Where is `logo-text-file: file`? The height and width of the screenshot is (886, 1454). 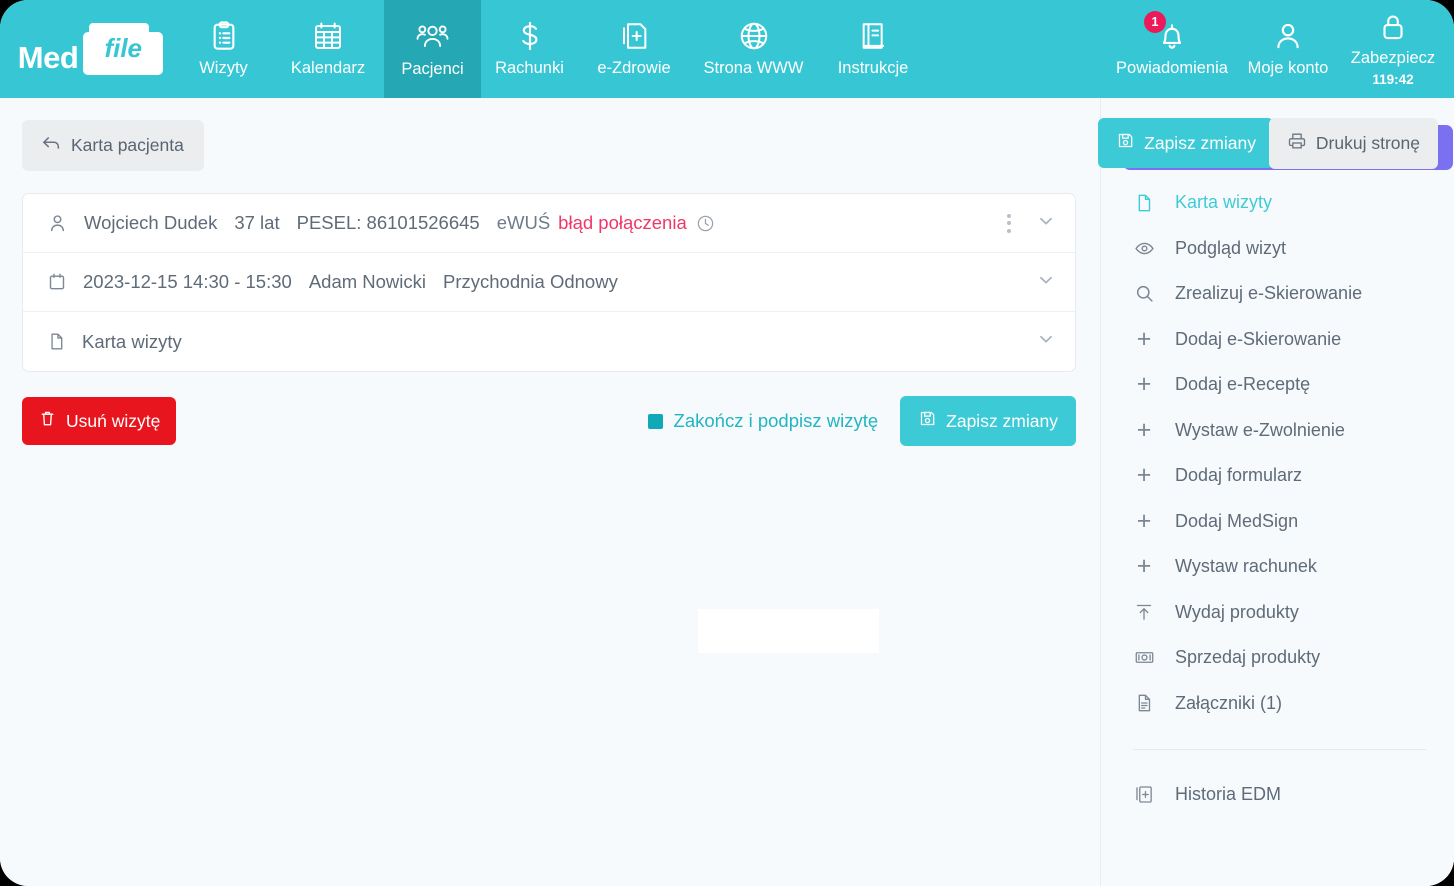 logo-text-file: file is located at coordinates (123, 48).